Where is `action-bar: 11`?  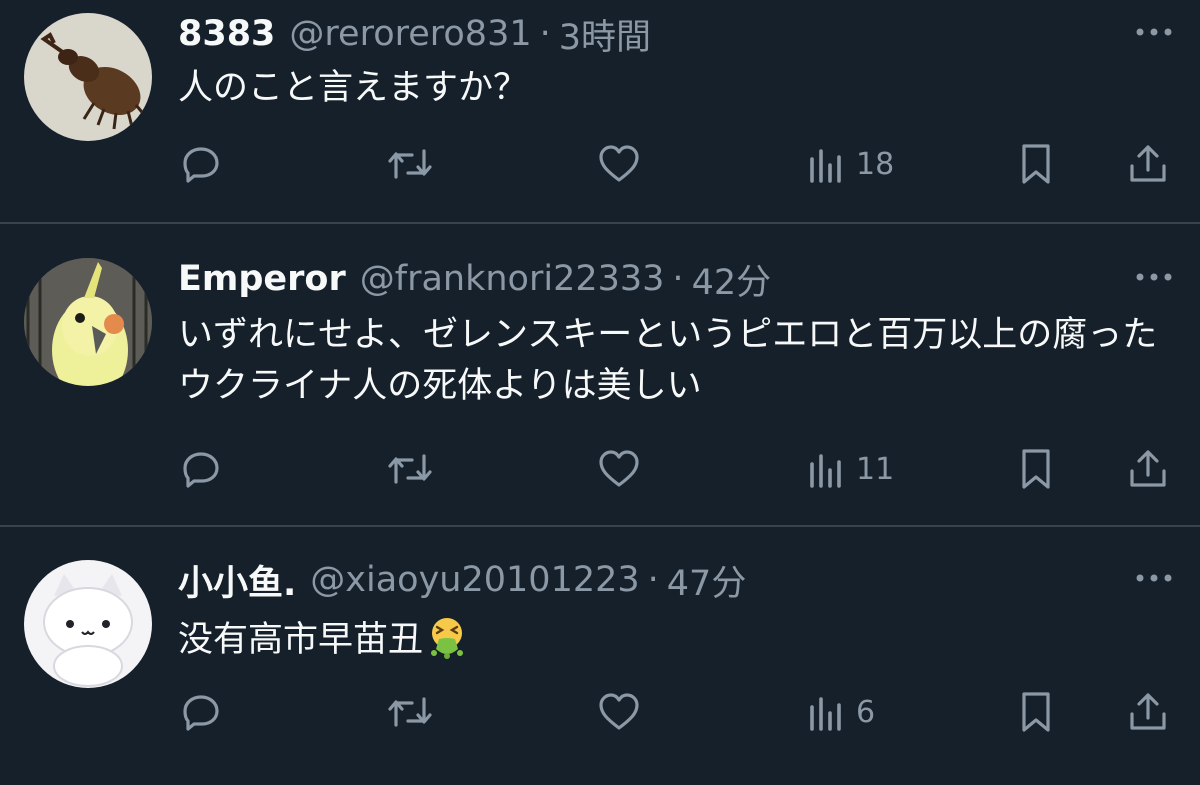
action-bar: 11 is located at coordinates (600, 469).